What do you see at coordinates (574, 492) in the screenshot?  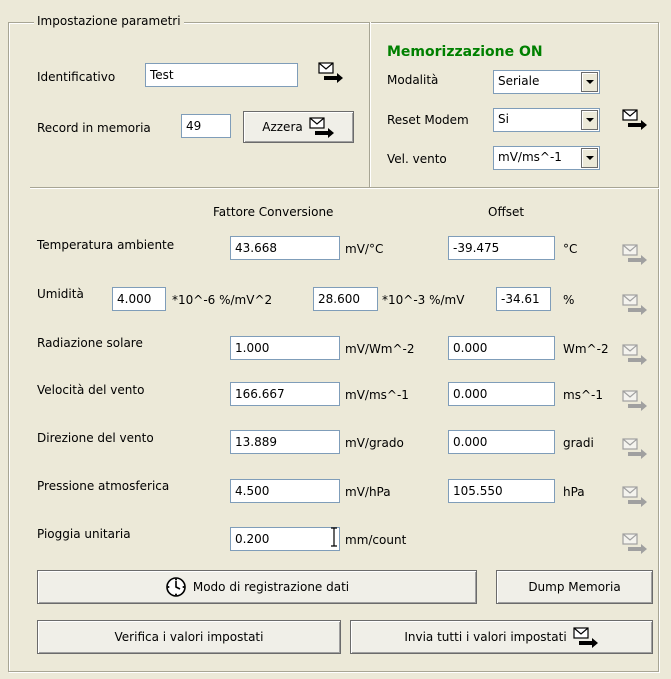 I see `offset-unit: hPa` at bounding box center [574, 492].